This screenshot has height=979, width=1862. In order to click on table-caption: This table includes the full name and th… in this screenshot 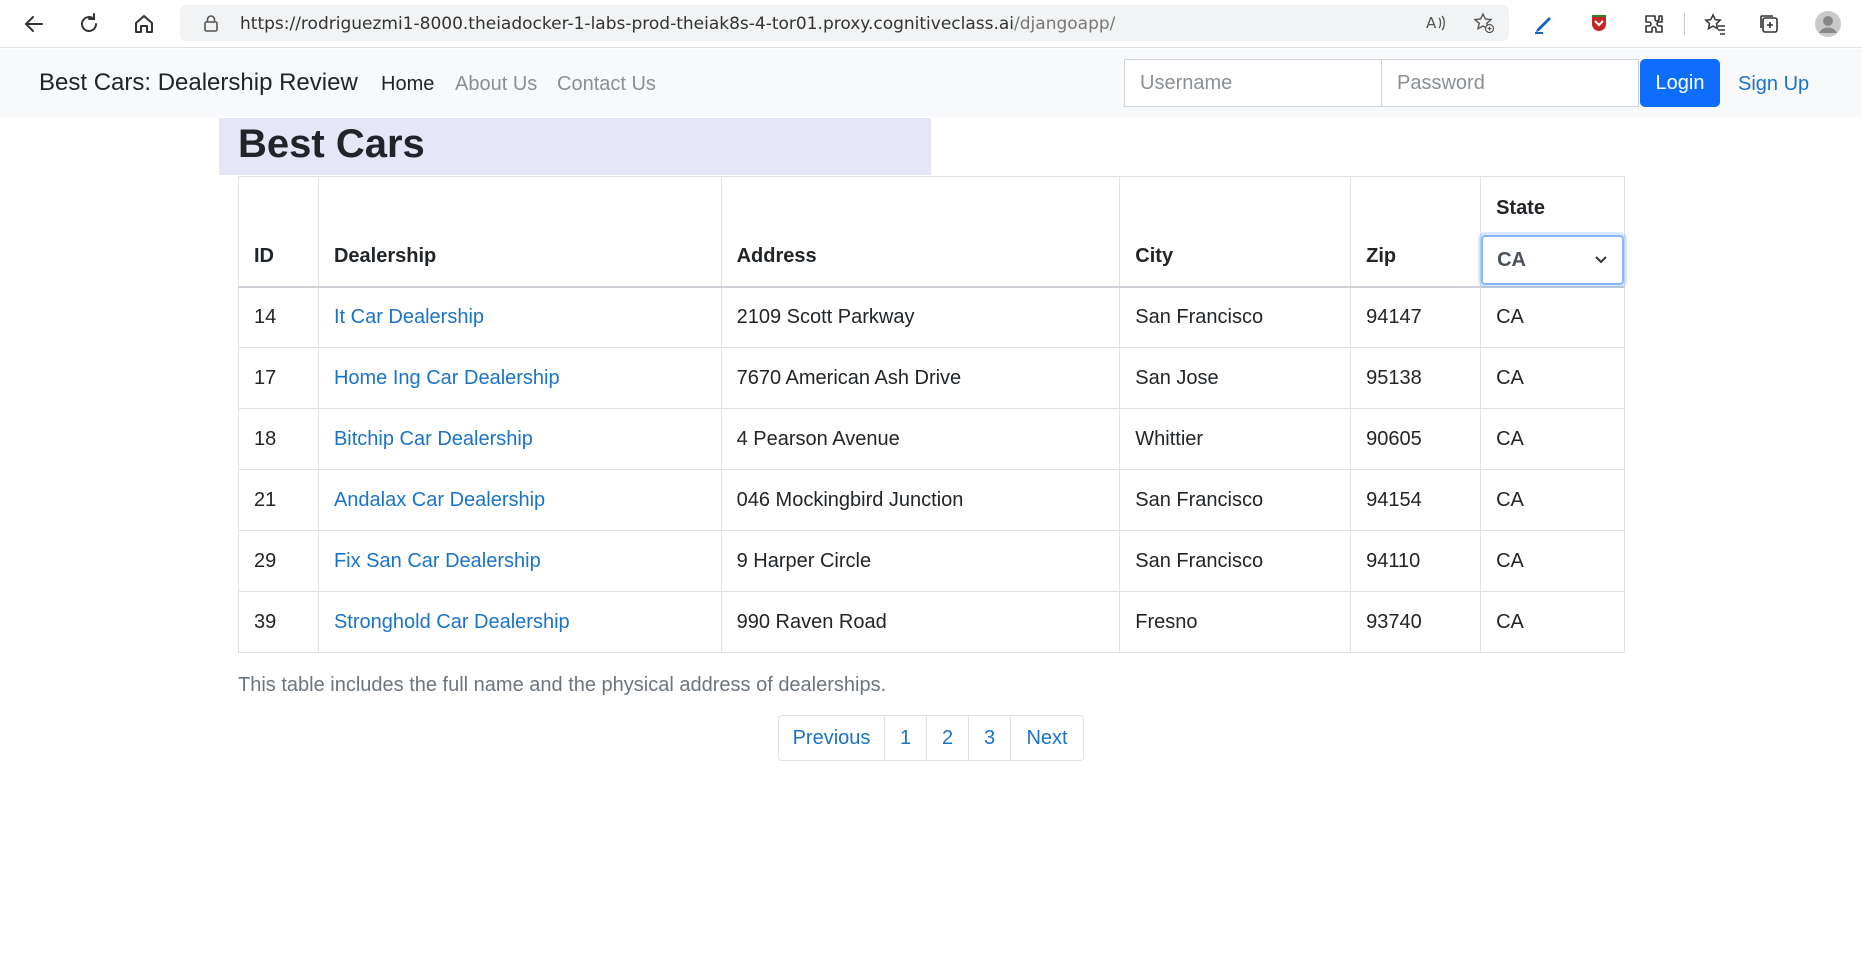, I will do `click(562, 685)`.